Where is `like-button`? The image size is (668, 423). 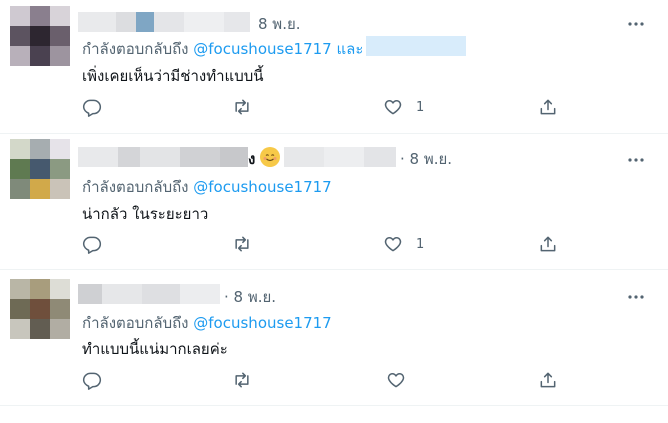
like-button is located at coordinates (402, 380).